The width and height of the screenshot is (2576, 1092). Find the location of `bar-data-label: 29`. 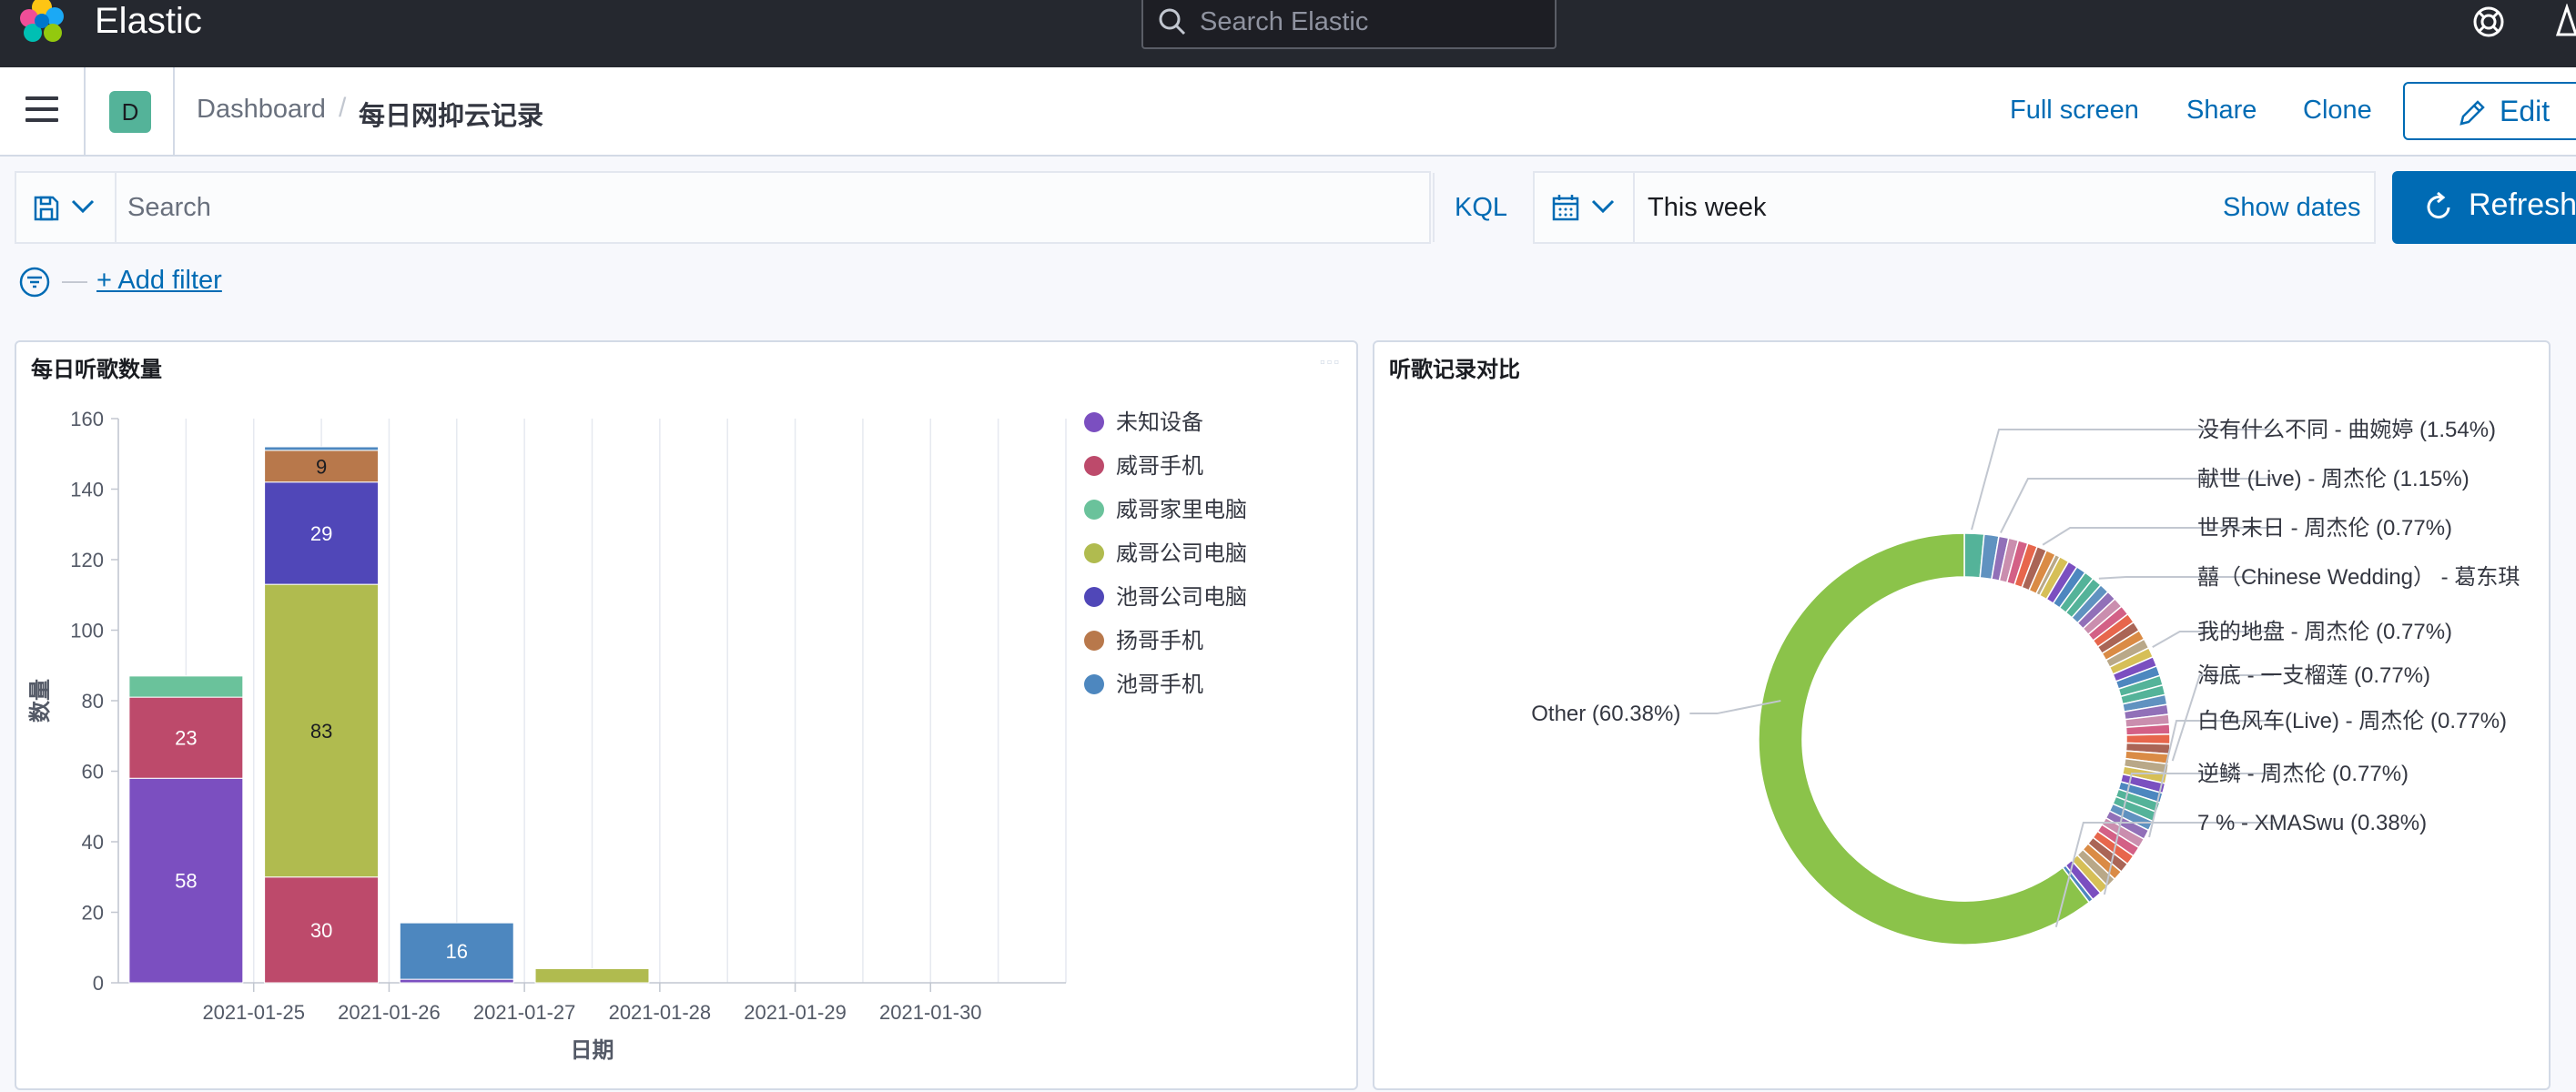

bar-data-label: 29 is located at coordinates (321, 533).